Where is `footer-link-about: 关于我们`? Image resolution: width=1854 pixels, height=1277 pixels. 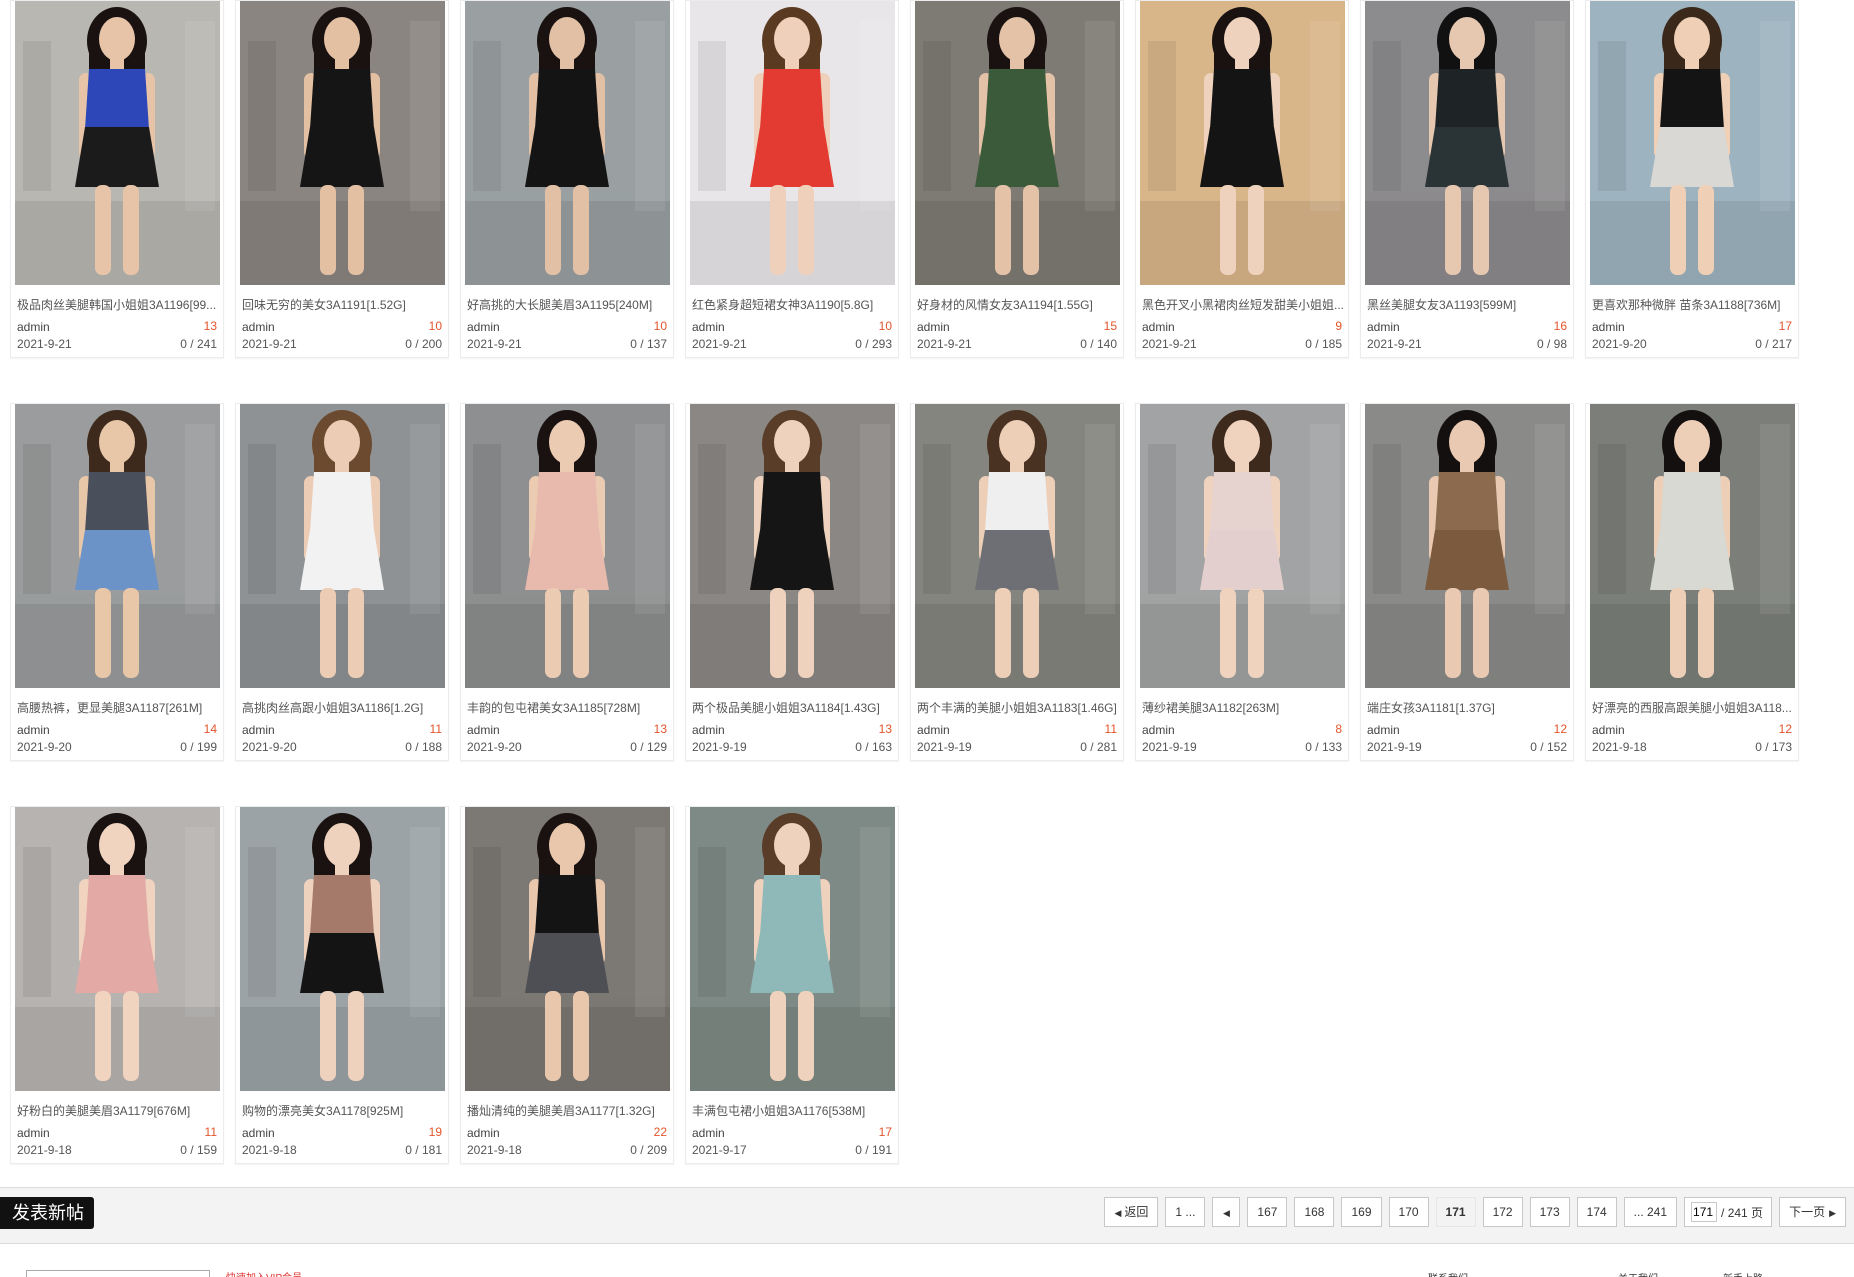
footer-link-about: 关于我们 is located at coordinates (1638, 1273).